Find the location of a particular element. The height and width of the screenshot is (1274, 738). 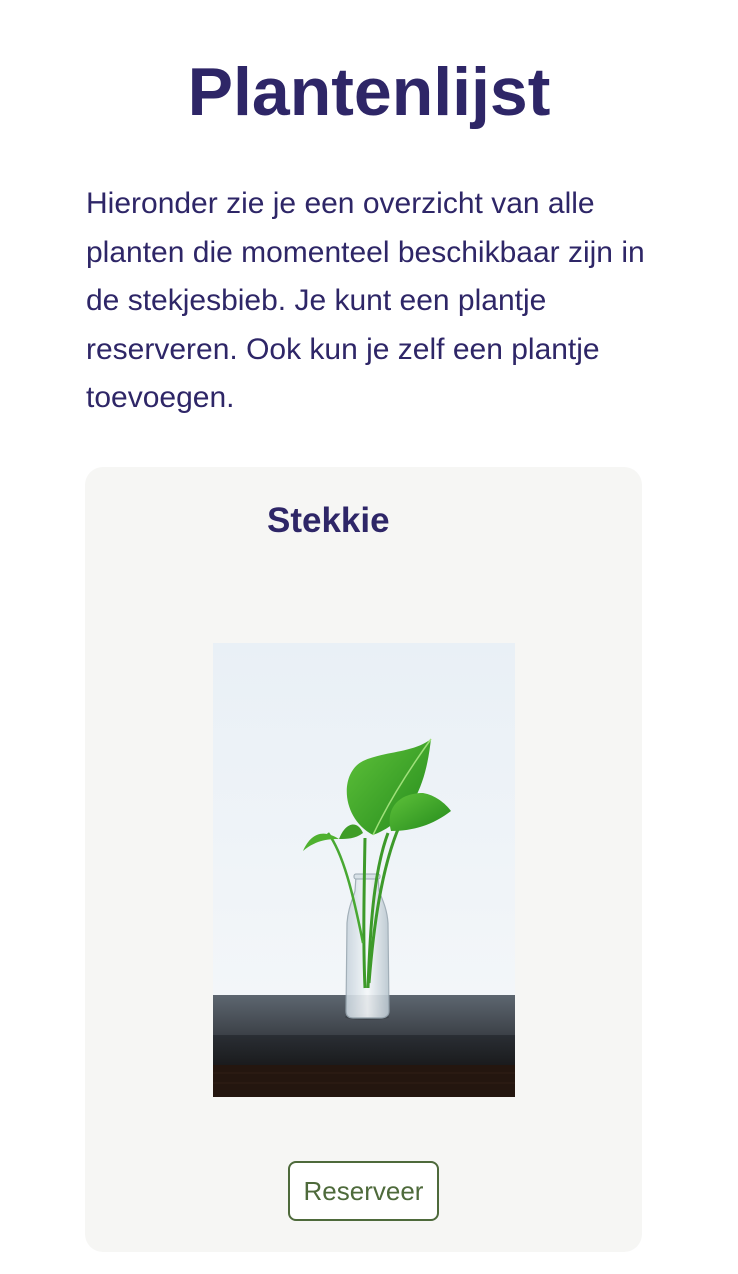

reserve-button: Reserveer is located at coordinates (363, 1191).